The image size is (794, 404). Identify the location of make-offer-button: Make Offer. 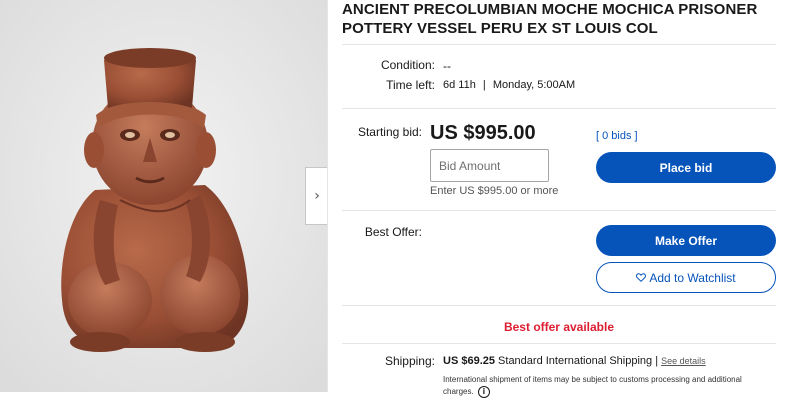
(686, 240).